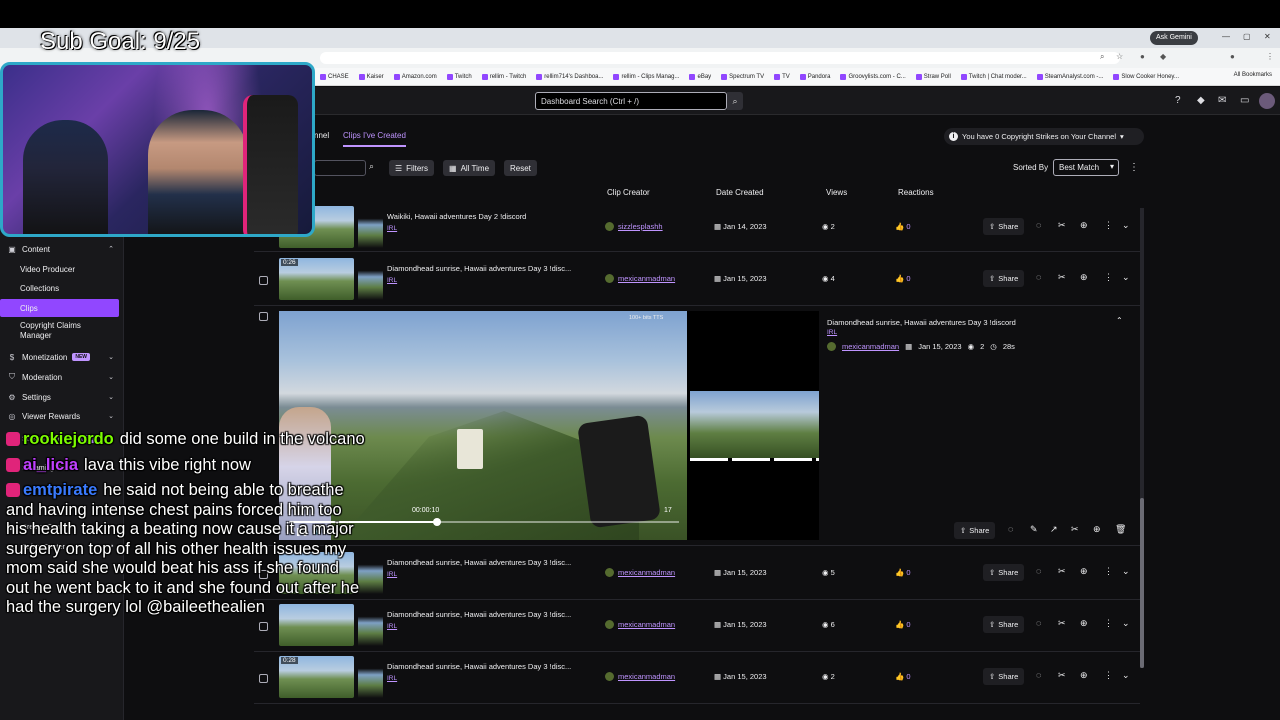 The width and height of the screenshot is (1280, 720). What do you see at coordinates (469, 168) in the screenshot?
I see `all-time-button: ▦ All Time` at bounding box center [469, 168].